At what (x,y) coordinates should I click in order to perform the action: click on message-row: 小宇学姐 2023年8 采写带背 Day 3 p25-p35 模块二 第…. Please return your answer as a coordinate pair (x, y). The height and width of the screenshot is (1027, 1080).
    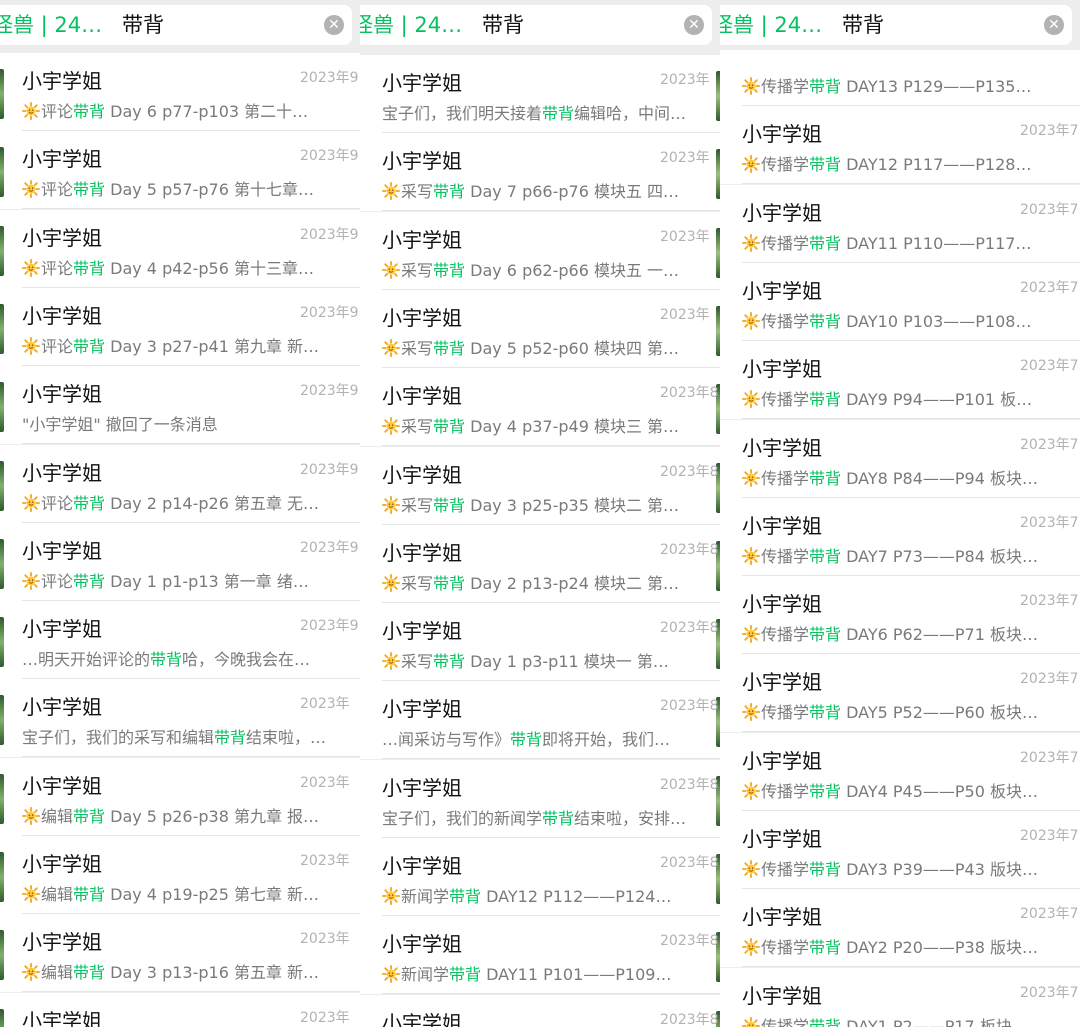
    Looking at the image, I should click on (540, 485).